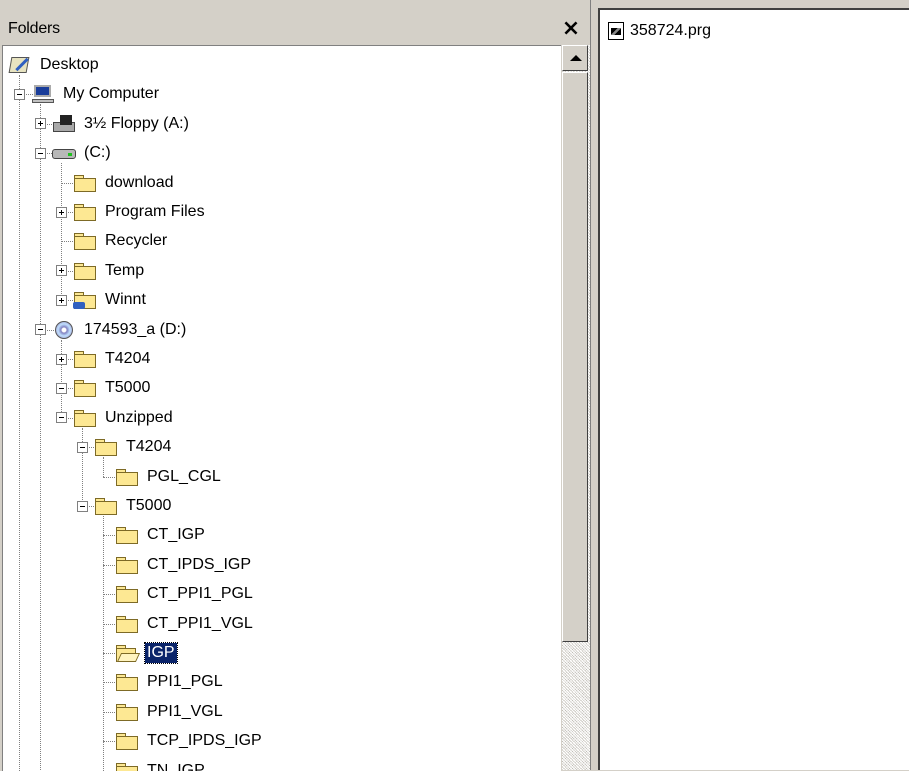 Image resolution: width=909 pixels, height=771 pixels. I want to click on hard-drive-icon, so click(64, 153).